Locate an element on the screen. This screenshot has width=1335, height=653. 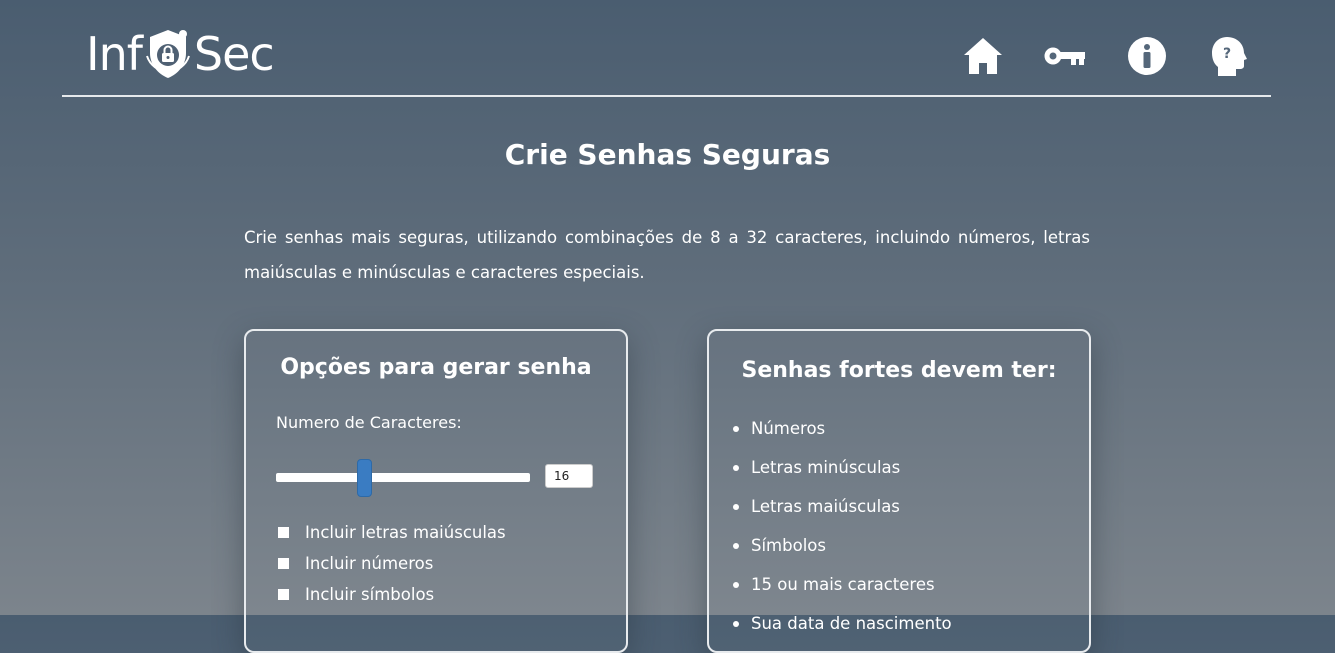
nav-info-button is located at coordinates (1147, 56).